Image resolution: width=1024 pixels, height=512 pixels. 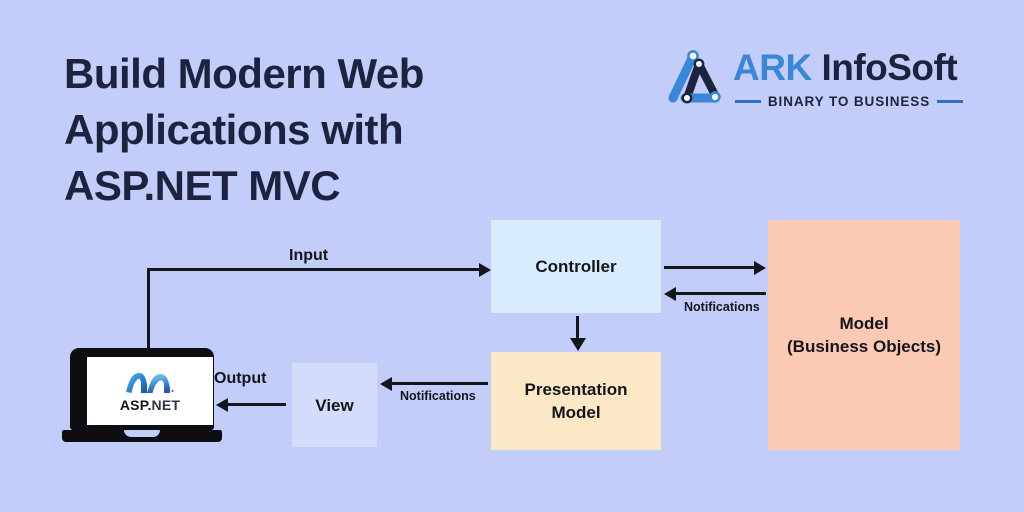 I want to click on controller-to-model-line, so click(x=710, y=267).